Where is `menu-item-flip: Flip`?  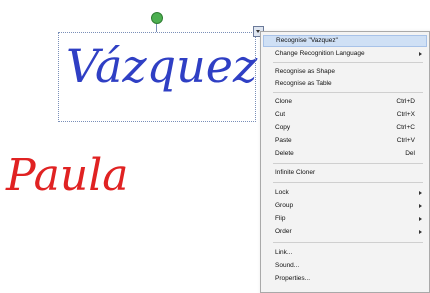
menu-item-flip: Flip is located at coordinates (345, 219).